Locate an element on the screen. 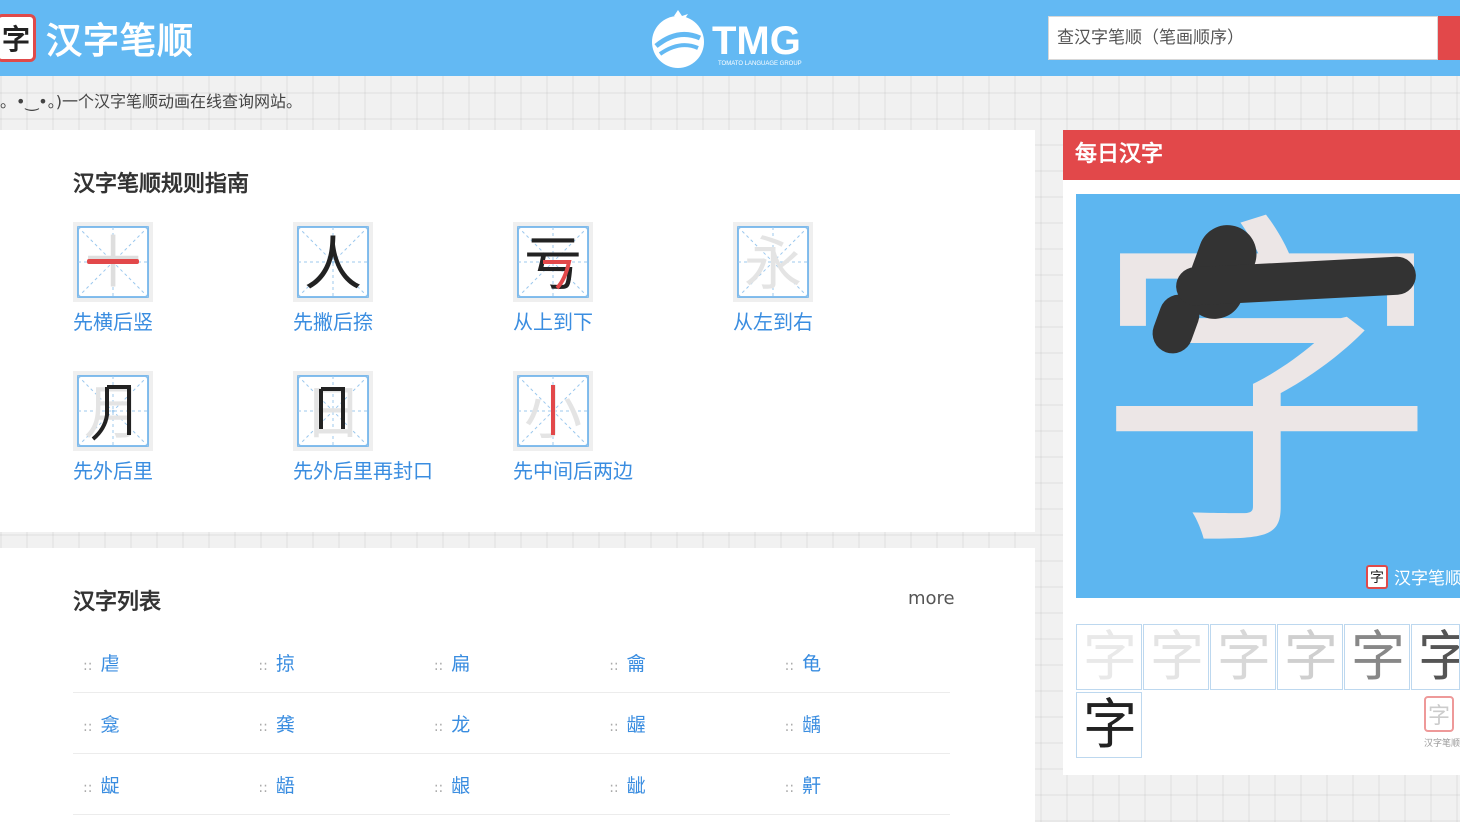 The height and width of the screenshot is (822, 1460). list-item: :: 龟 is located at coordinates (862, 662).